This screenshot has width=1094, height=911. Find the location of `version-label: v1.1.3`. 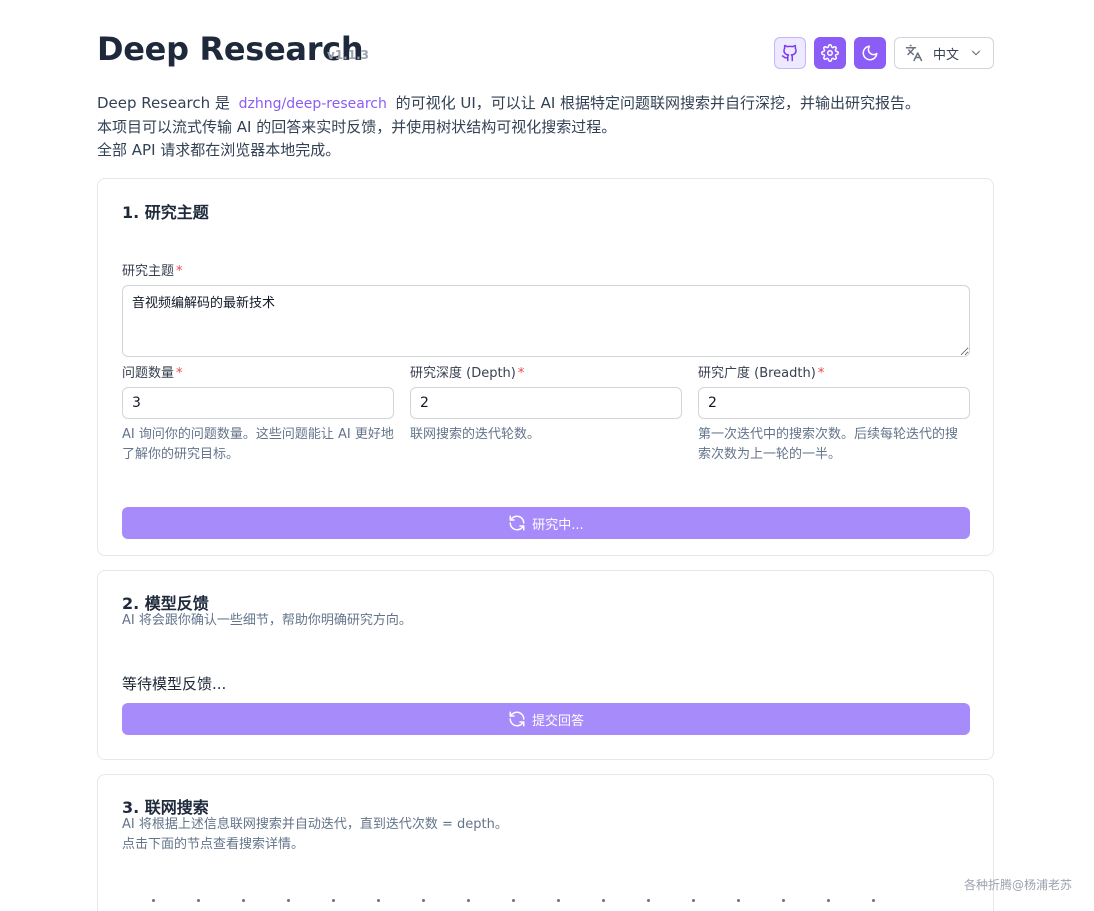

version-label: v1.1.3 is located at coordinates (348, 55).